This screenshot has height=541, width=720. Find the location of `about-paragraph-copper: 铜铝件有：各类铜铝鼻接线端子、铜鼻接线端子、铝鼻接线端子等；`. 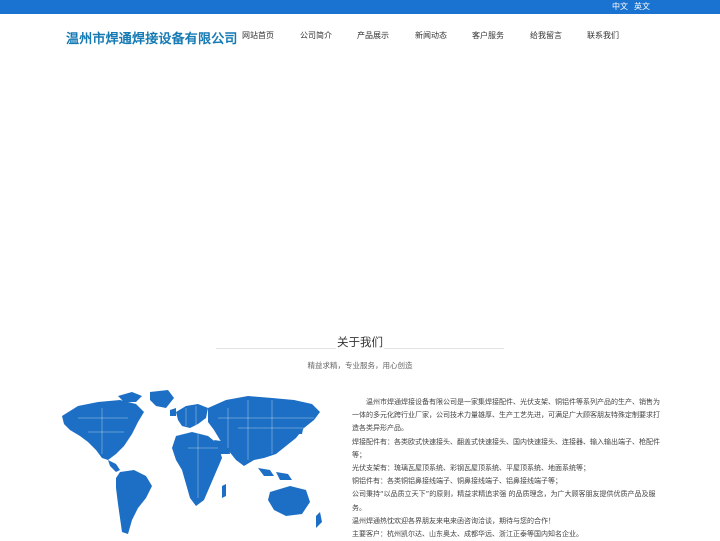

about-paragraph-copper: 铜铝件有：各类铜铝鼻接线端子、铜鼻接线端子、铝鼻接线端子等； is located at coordinates (457, 481).